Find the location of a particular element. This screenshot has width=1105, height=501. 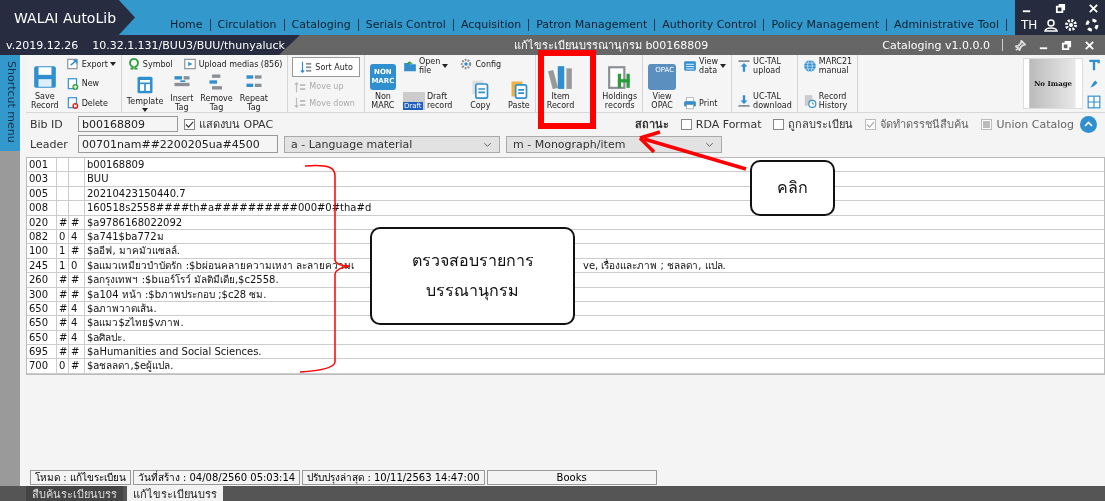

field-value: $a9786168022092 is located at coordinates (135, 222).